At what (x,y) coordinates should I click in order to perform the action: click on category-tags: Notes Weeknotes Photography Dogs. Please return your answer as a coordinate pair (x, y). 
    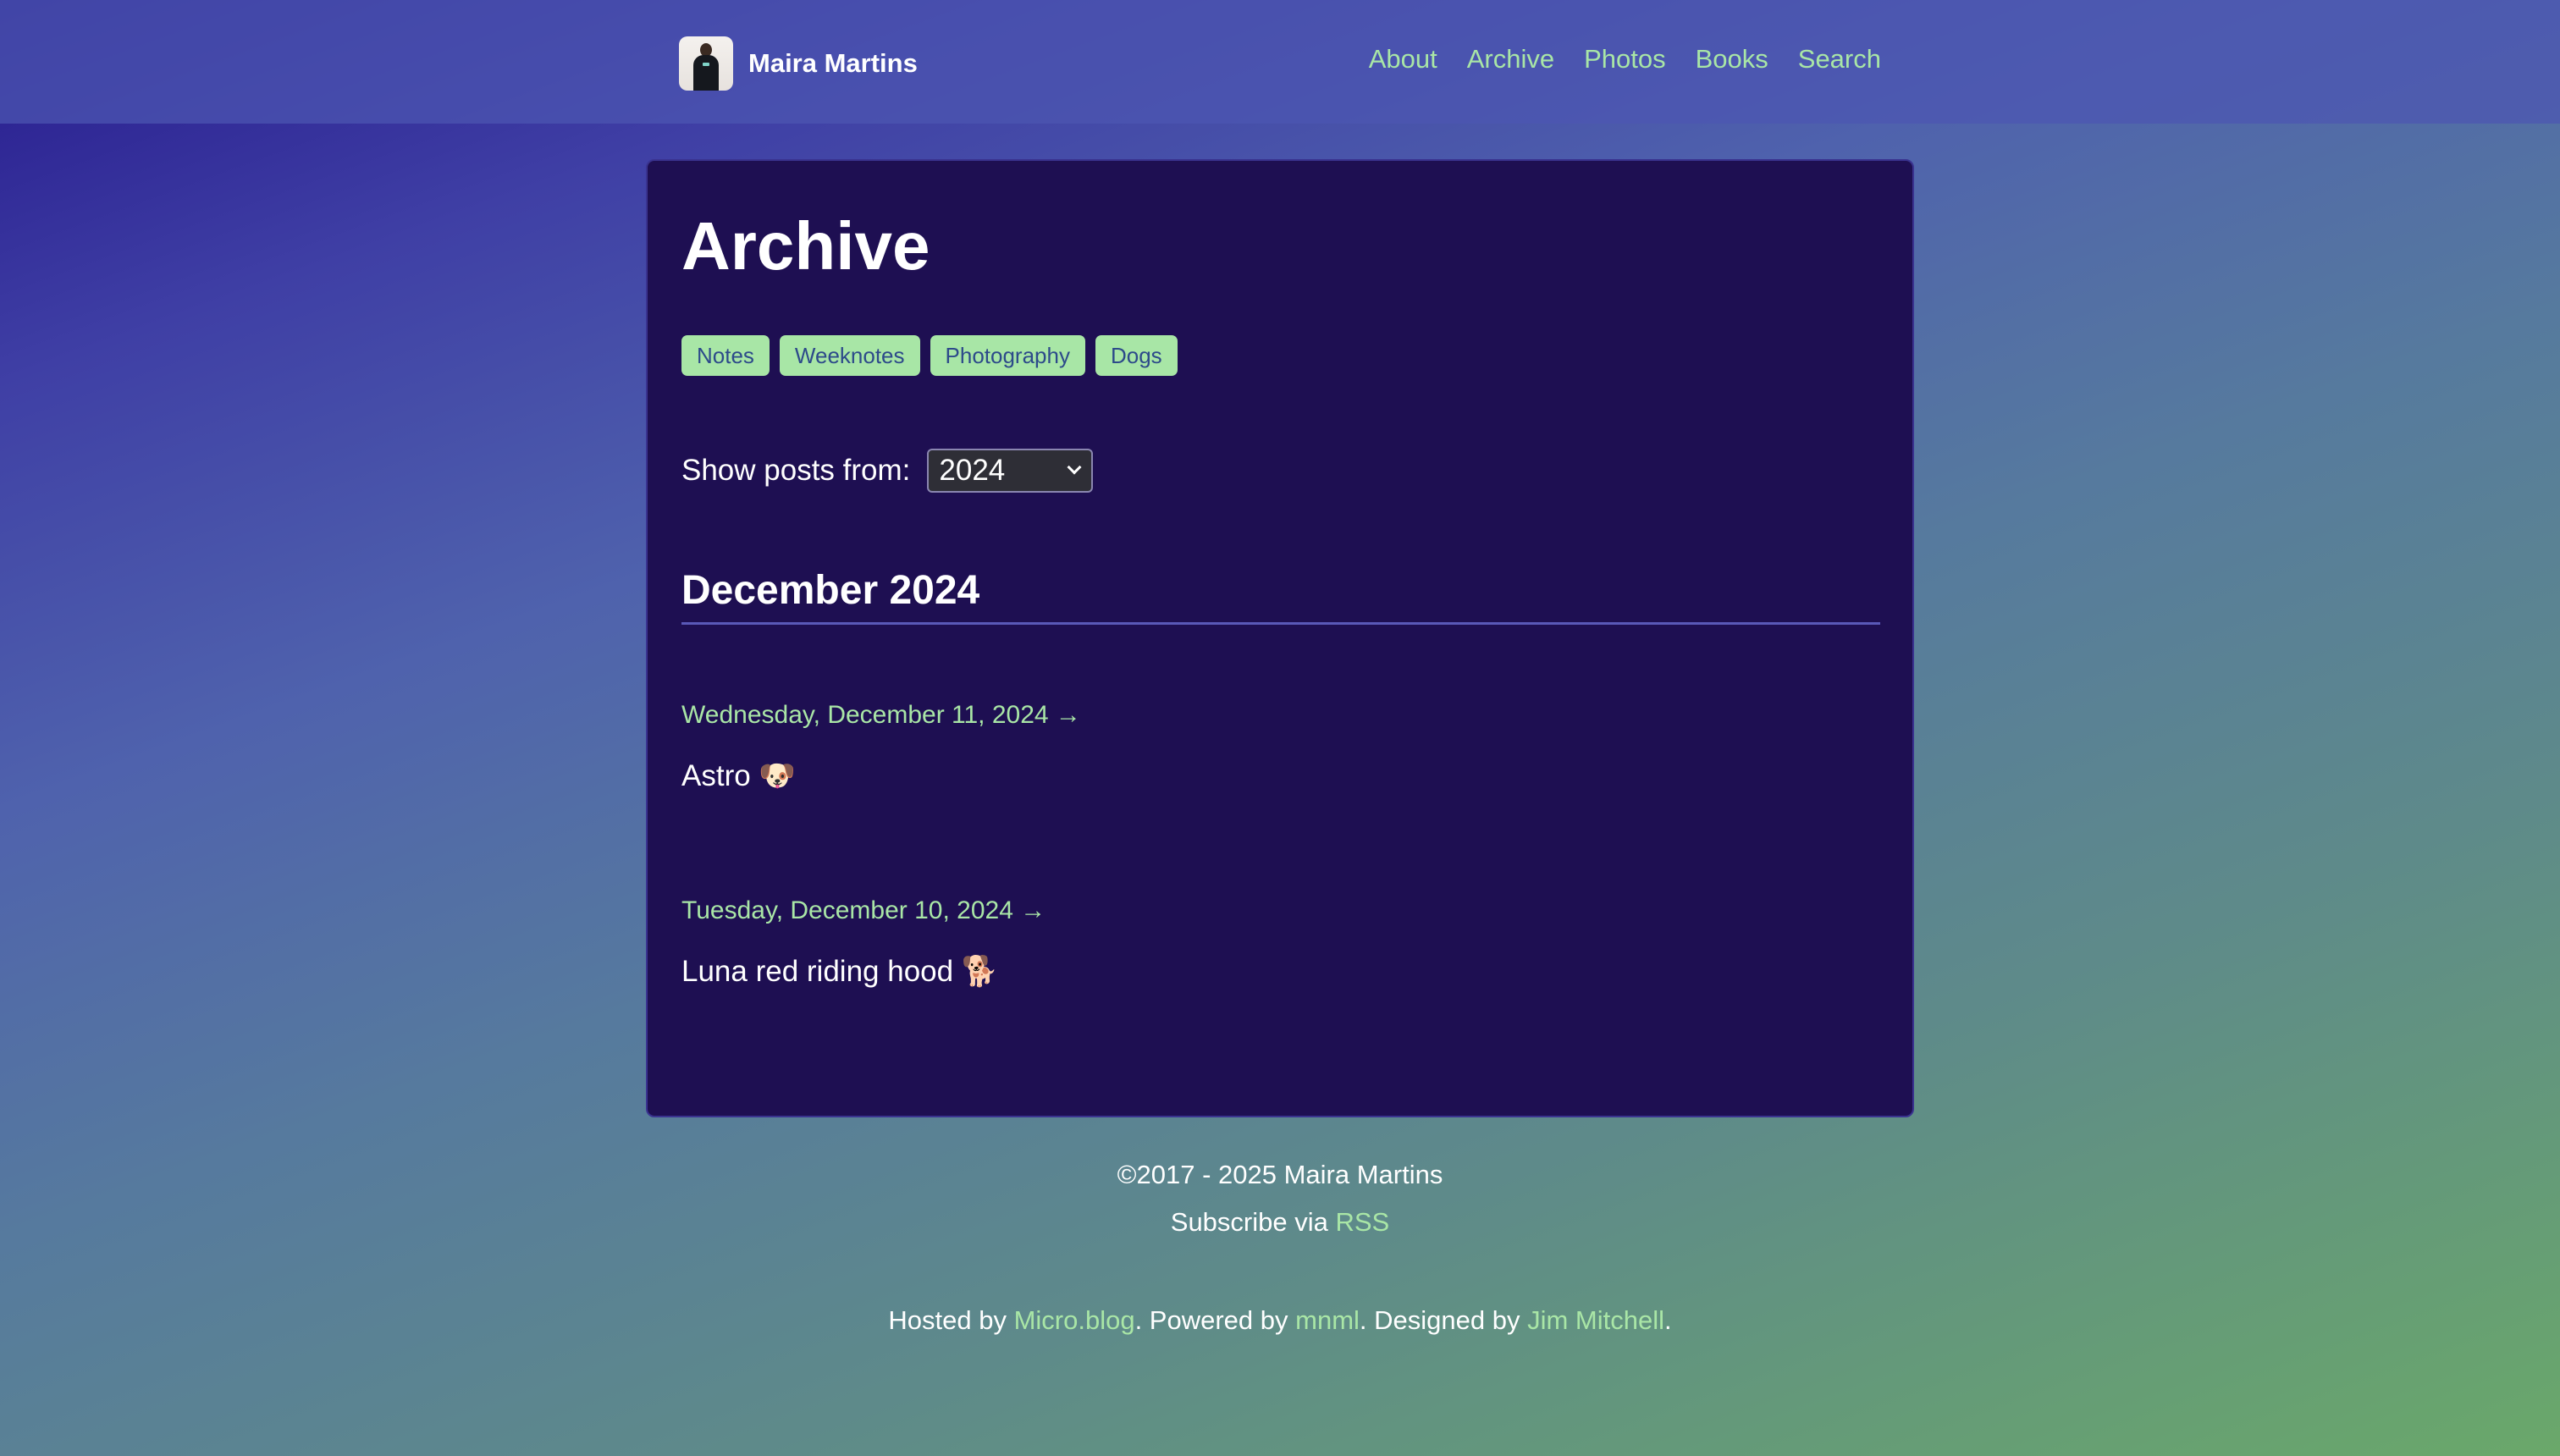
    Looking at the image, I should click on (929, 356).